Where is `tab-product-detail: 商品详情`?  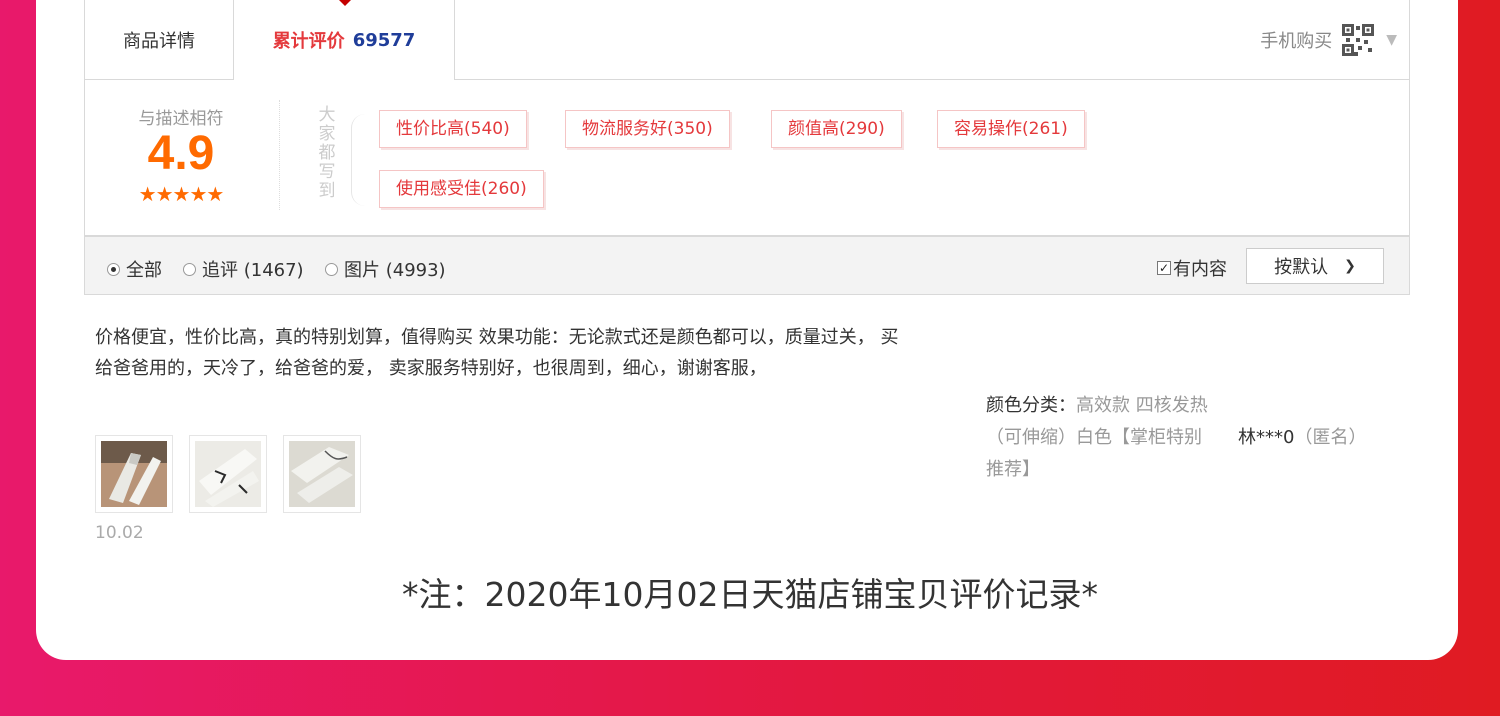
tab-product-detail: 商品详情 is located at coordinates (159, 39).